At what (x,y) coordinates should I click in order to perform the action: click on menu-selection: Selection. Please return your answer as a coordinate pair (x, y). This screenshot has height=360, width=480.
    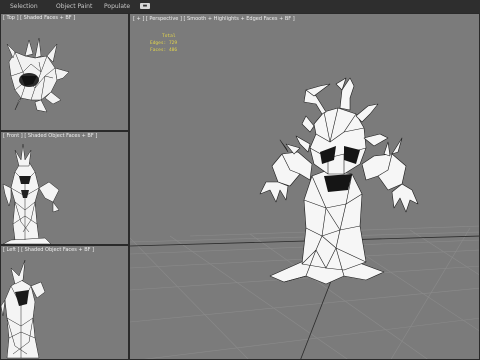
    Looking at the image, I should click on (24, 6).